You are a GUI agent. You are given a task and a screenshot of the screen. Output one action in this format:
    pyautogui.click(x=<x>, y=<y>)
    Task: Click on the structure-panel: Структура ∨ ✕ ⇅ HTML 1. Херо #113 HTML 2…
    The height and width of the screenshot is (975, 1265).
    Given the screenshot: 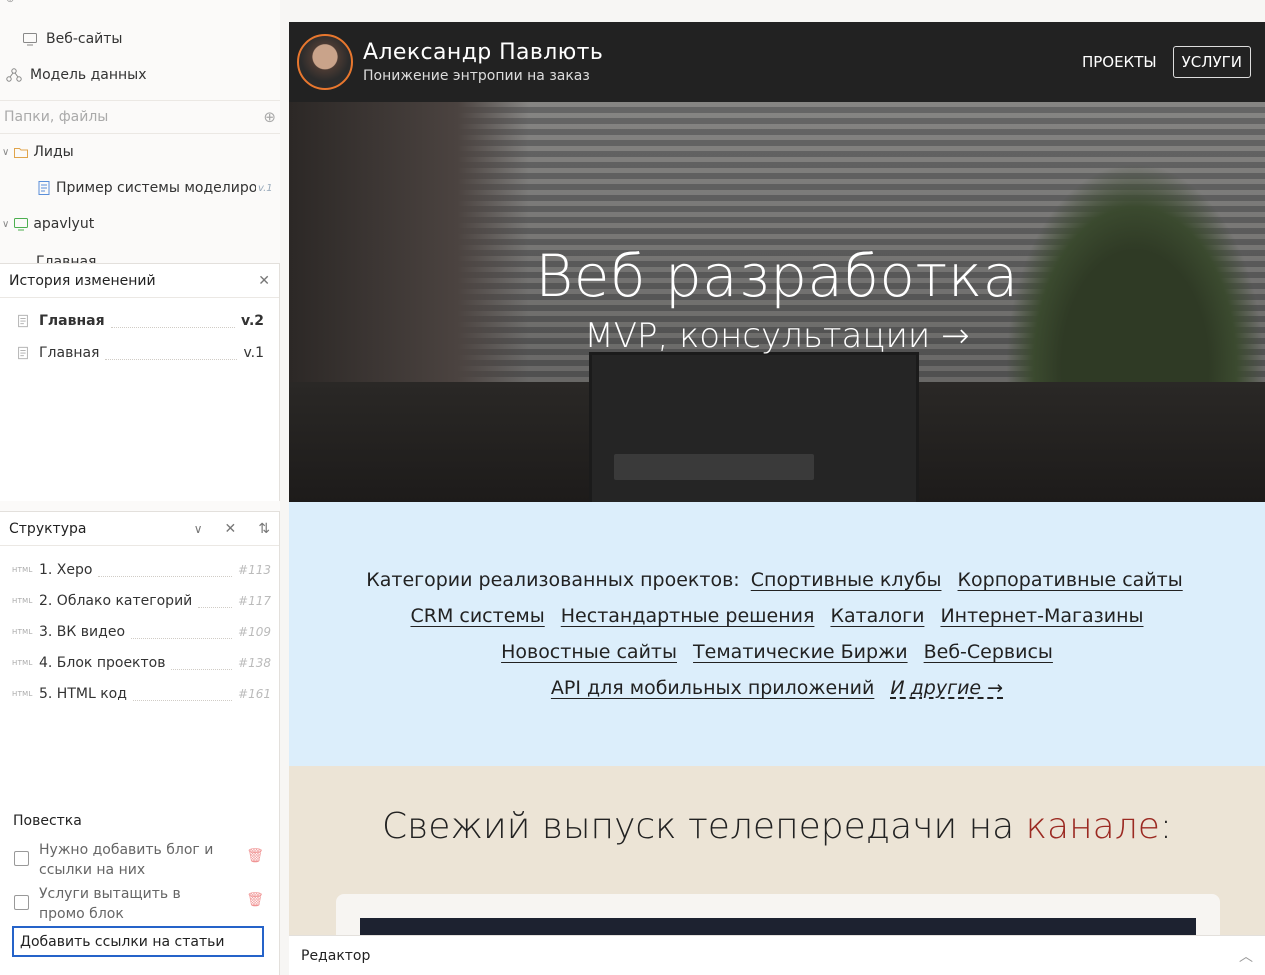 What is the action you would take?
    pyautogui.click(x=140, y=656)
    